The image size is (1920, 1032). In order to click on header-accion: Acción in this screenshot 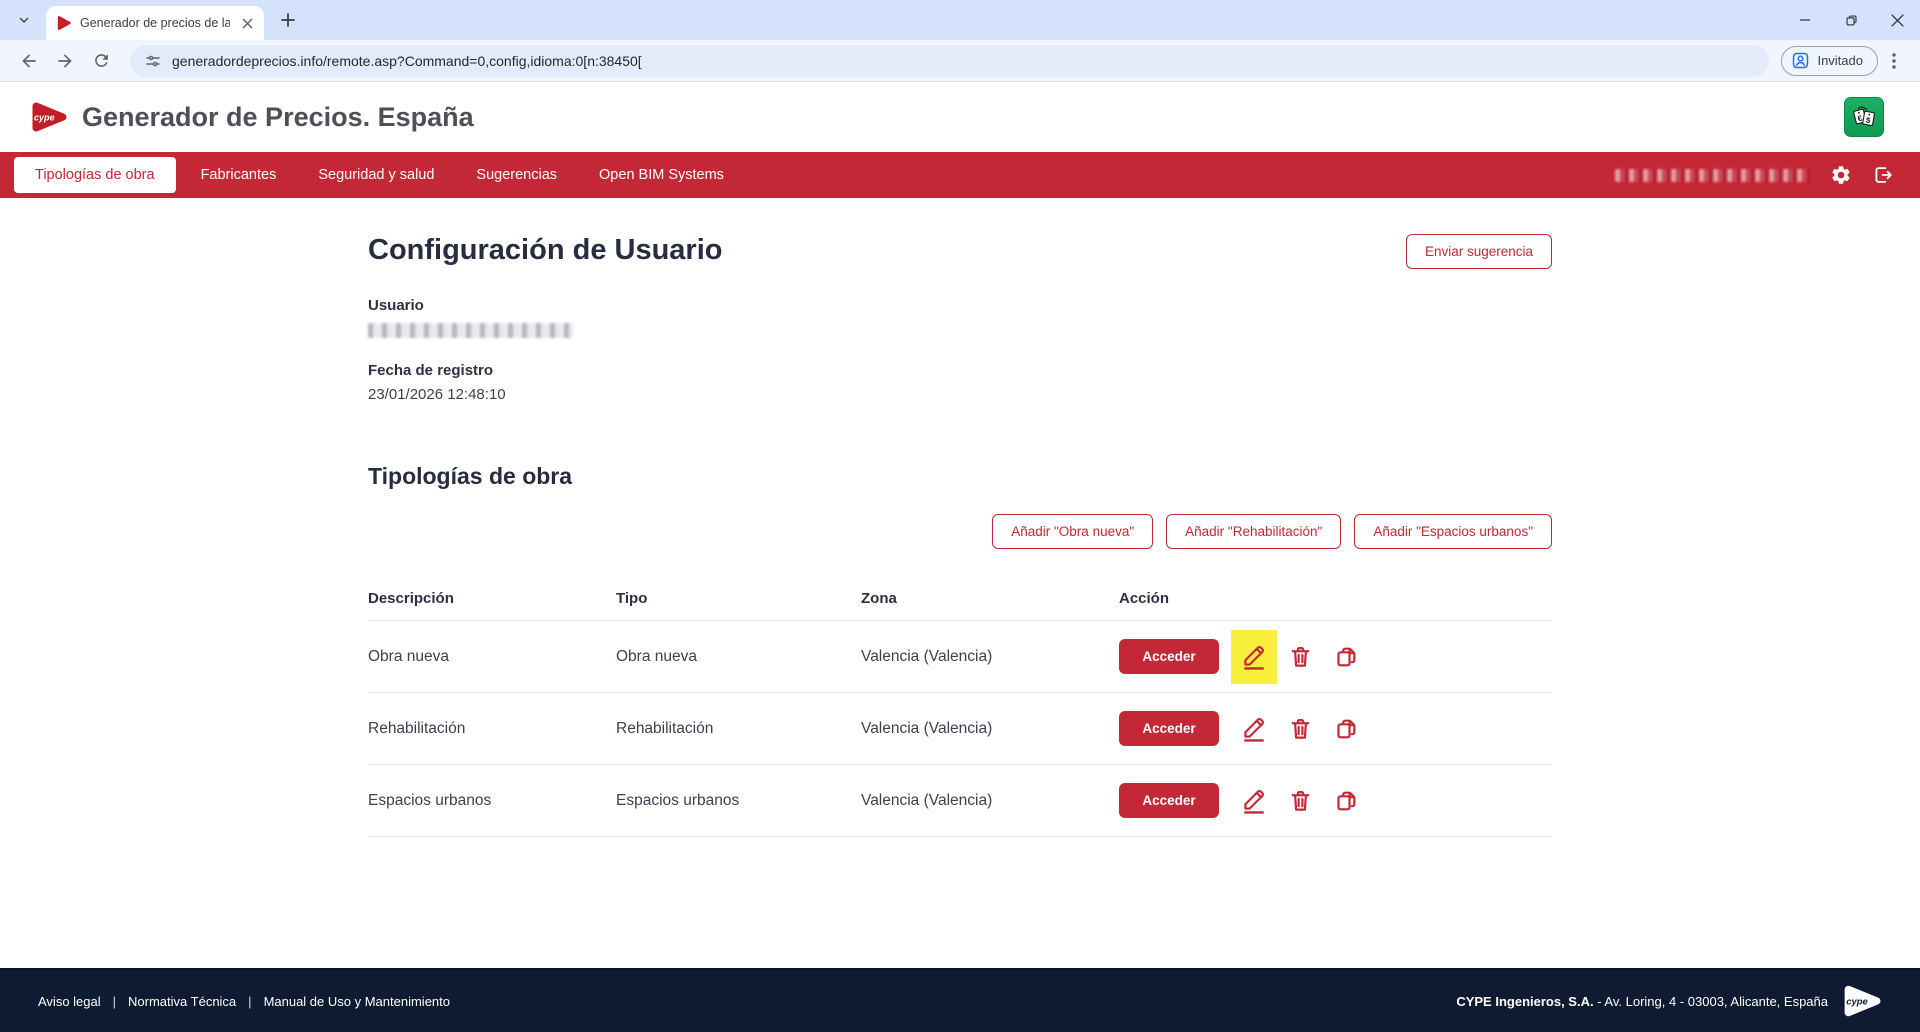, I will do `click(1144, 598)`.